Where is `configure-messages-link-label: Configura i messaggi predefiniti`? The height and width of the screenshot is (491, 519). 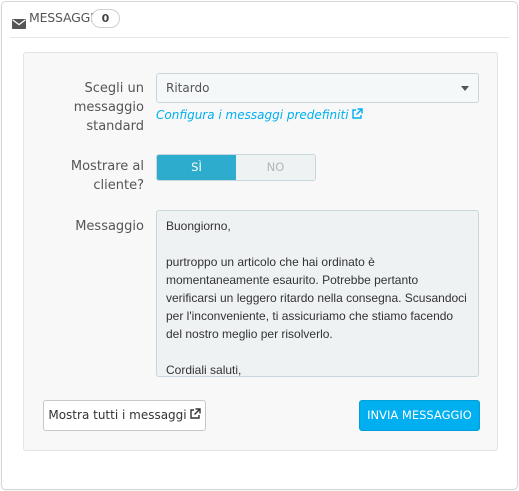 configure-messages-link-label: Configura i messaggi predefiniti is located at coordinates (252, 115).